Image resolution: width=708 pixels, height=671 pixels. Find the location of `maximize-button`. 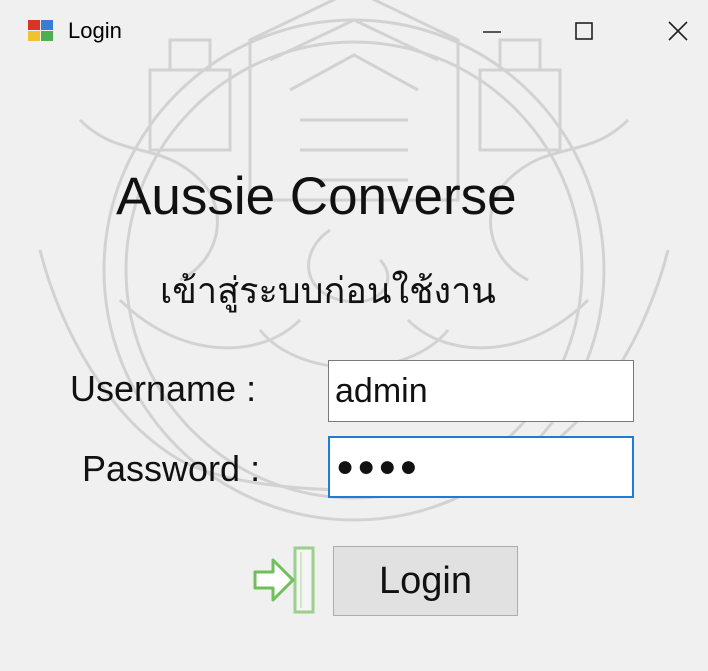

maximize-button is located at coordinates (584, 31).